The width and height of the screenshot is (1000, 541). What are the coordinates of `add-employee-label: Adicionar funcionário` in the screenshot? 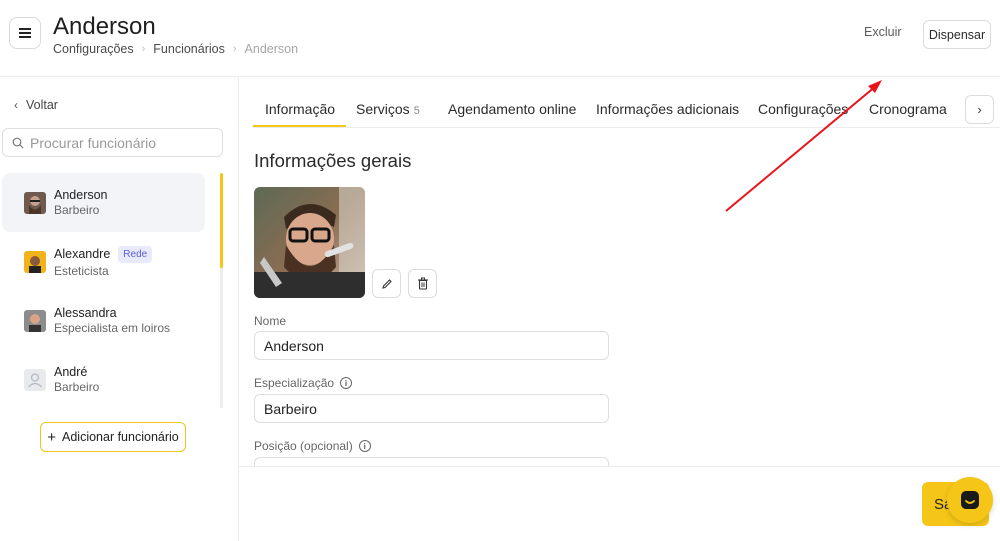 It's located at (120, 437).